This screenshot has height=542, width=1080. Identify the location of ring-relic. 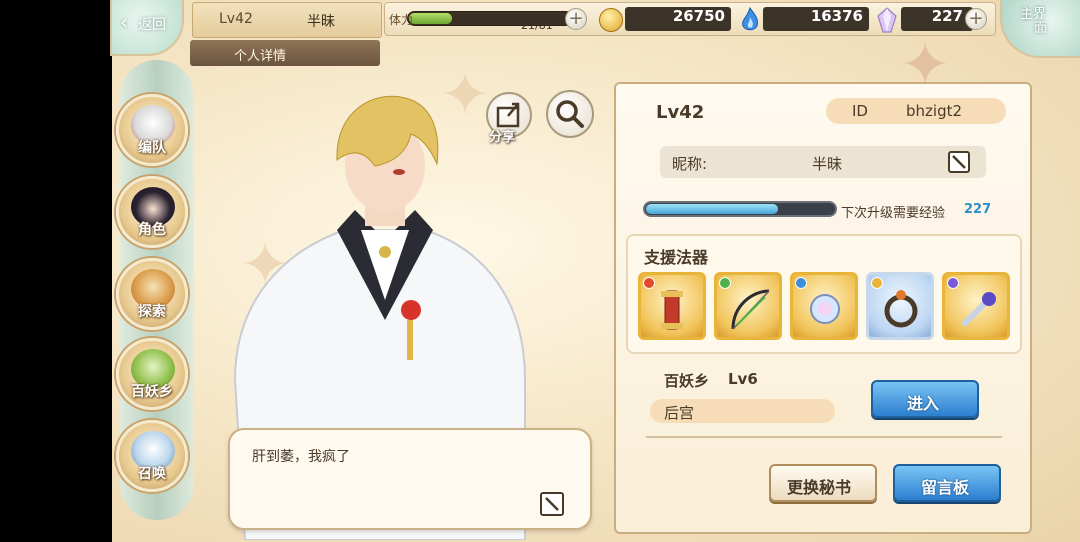
(900, 306).